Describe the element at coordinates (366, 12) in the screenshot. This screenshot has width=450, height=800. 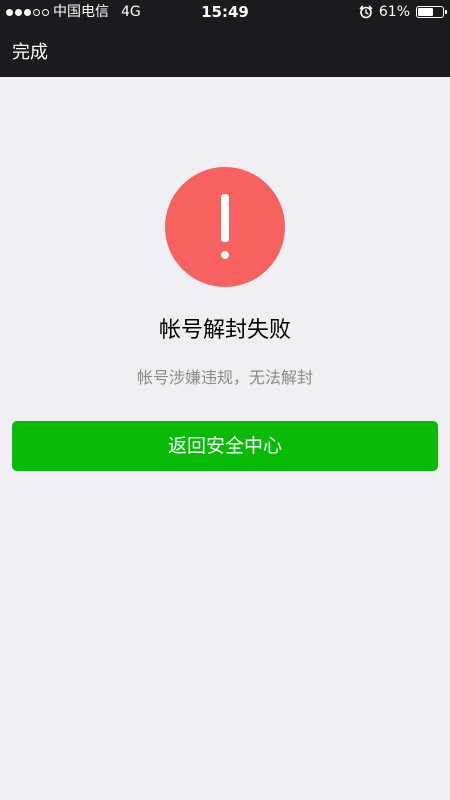
I see `alarm-clock-icon` at that location.